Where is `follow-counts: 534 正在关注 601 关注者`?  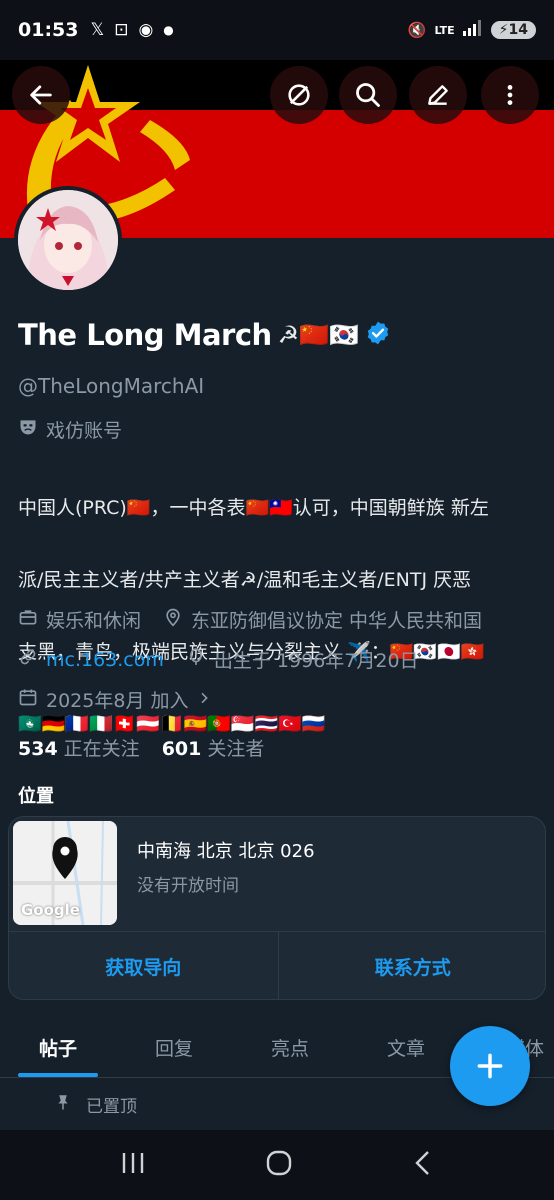 follow-counts: 534 正在关注 601 关注者 is located at coordinates (141, 747).